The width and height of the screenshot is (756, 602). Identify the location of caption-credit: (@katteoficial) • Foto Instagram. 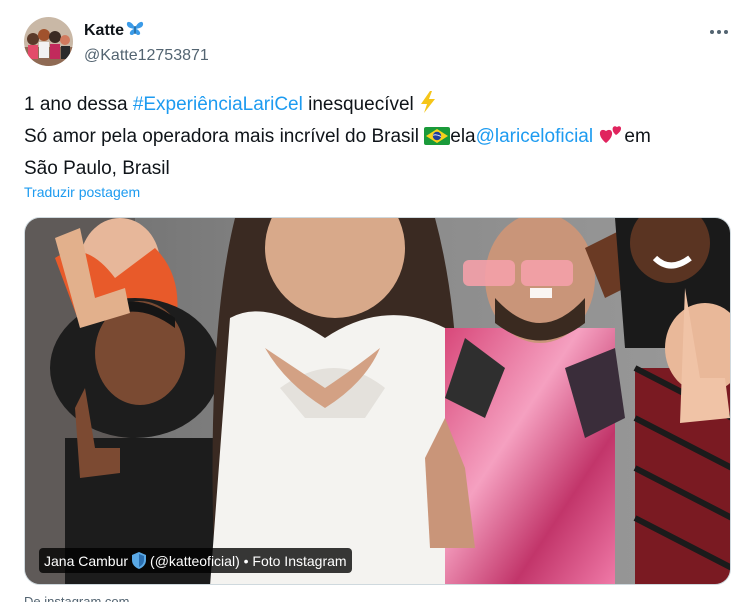
(248, 560).